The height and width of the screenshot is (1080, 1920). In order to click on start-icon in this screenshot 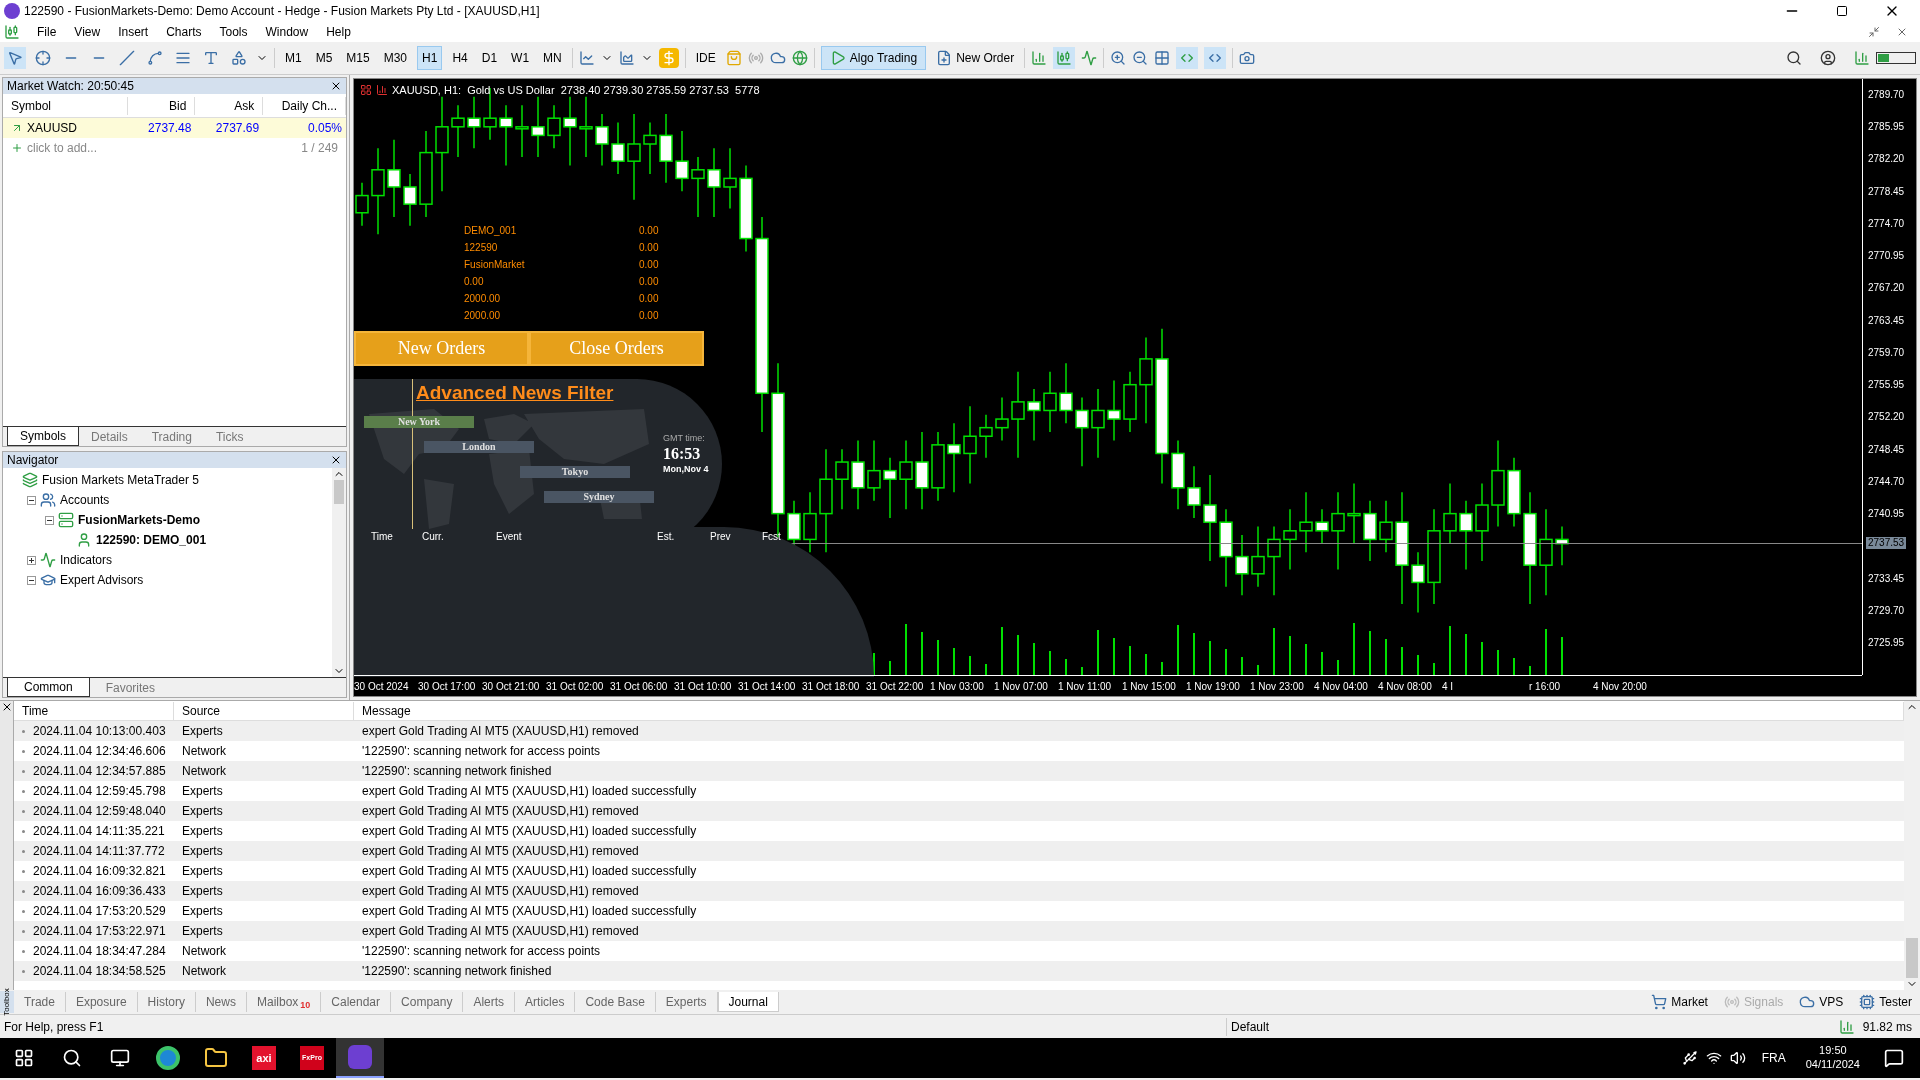, I will do `click(24, 1058)`.